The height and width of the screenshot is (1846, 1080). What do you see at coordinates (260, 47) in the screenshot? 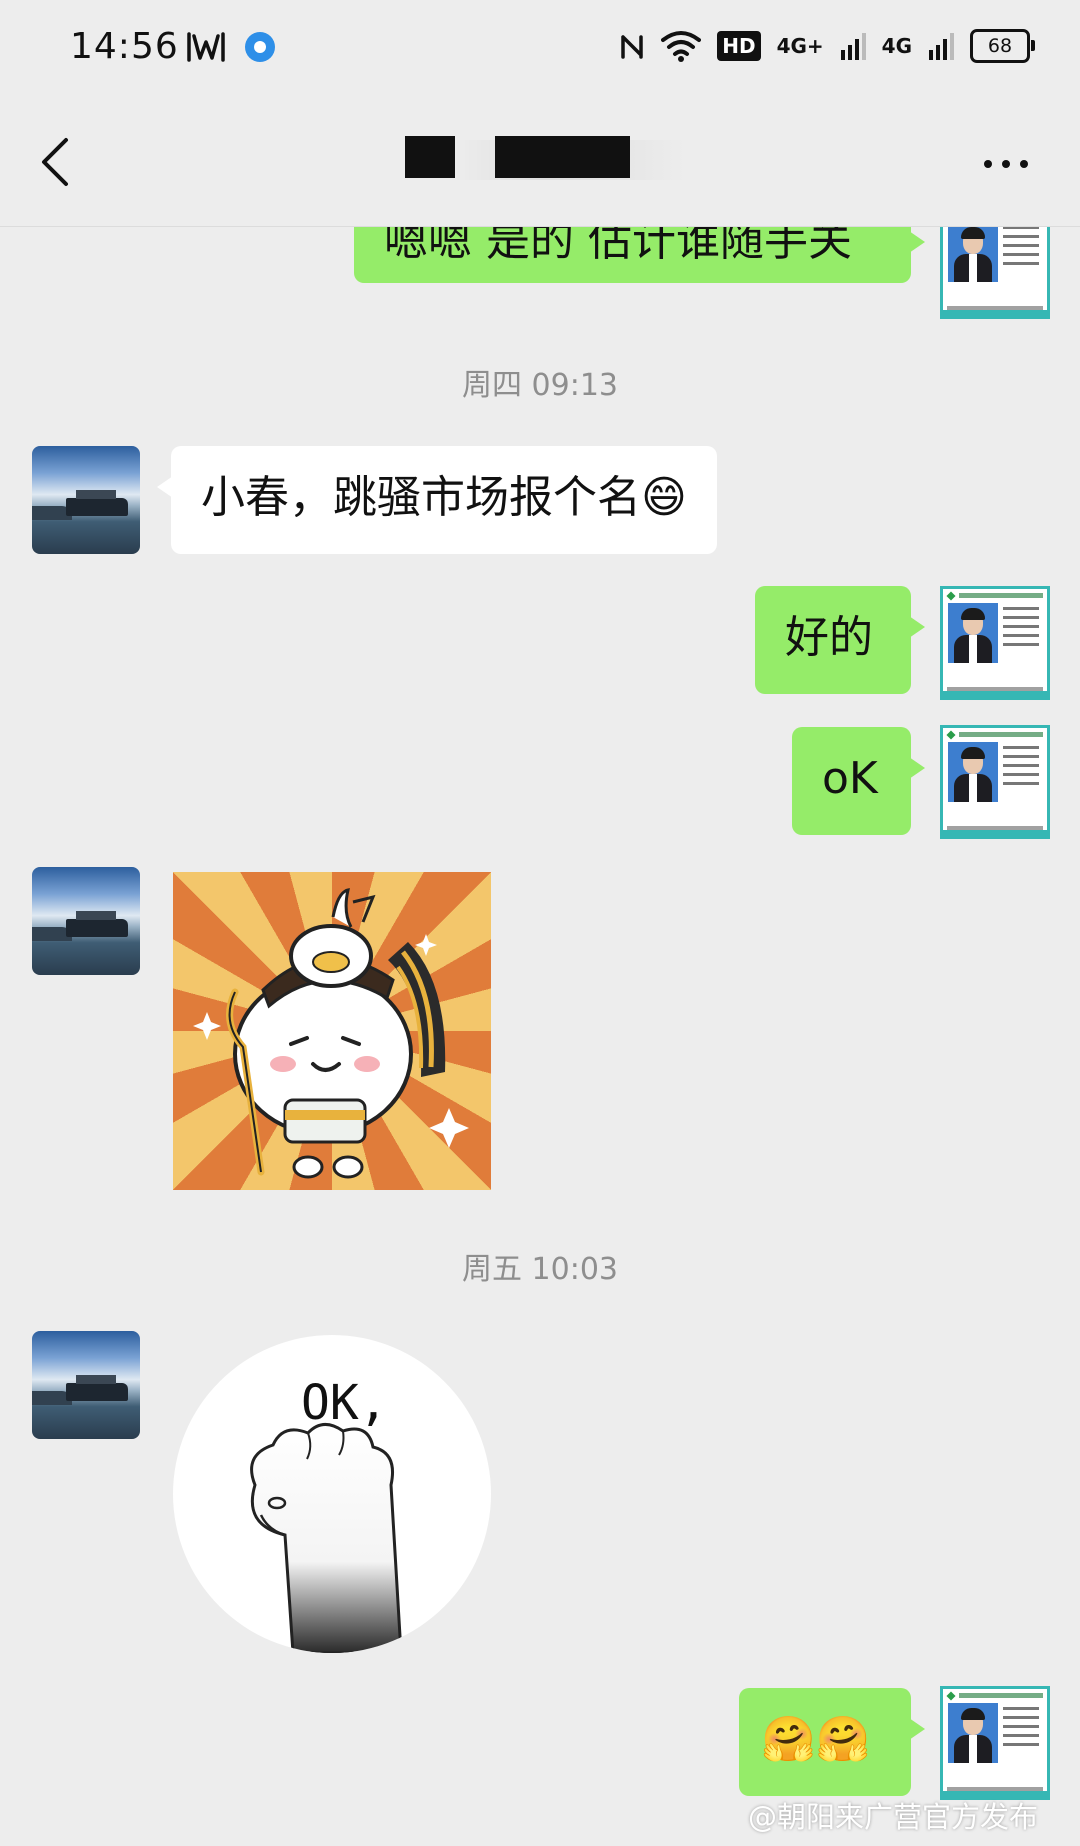
I see `notification-dot-icon` at bounding box center [260, 47].